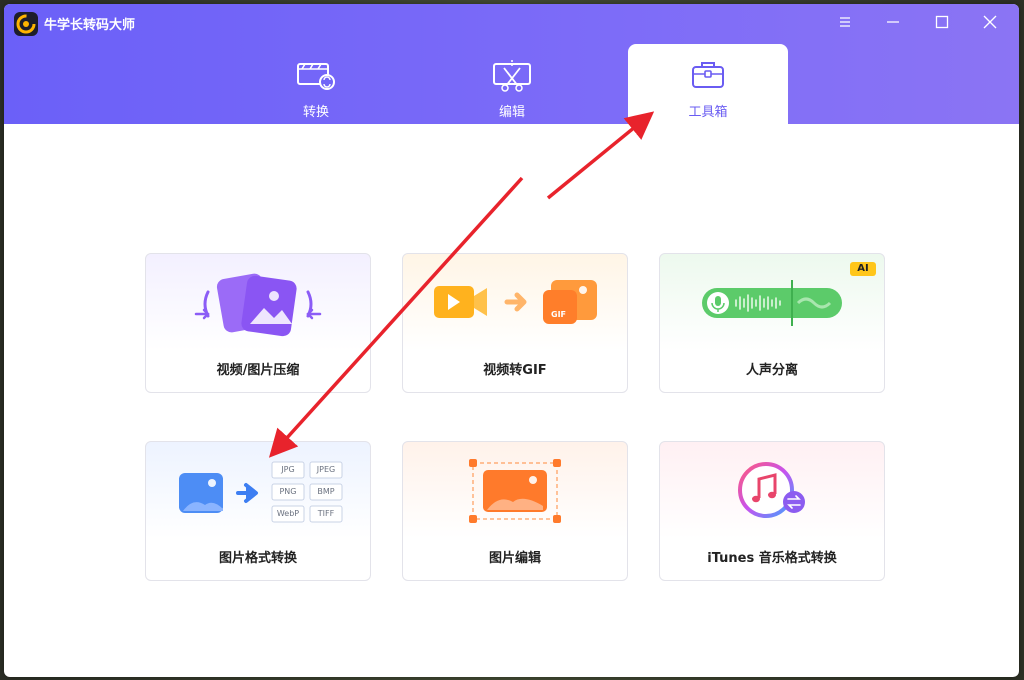  What do you see at coordinates (512, 76) in the screenshot?
I see `video-edit-icon` at bounding box center [512, 76].